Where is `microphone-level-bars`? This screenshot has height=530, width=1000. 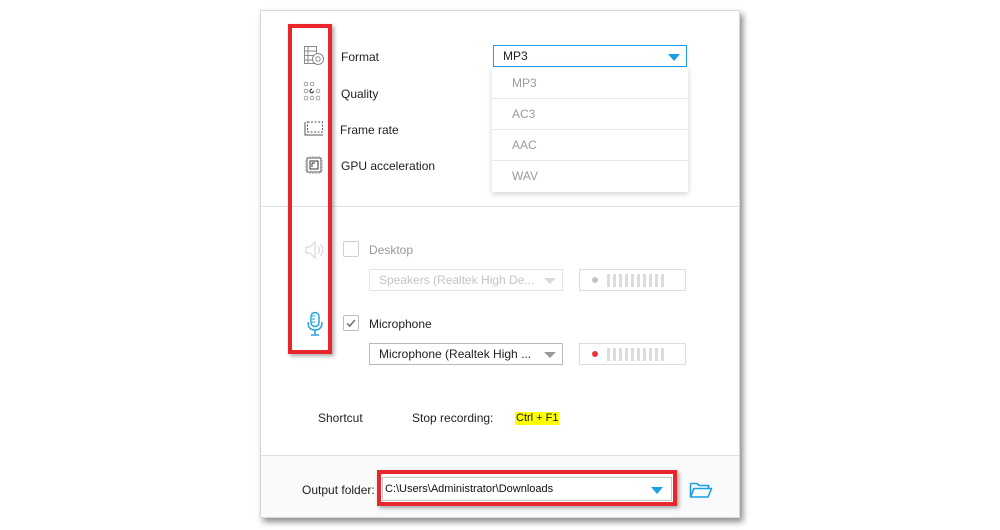 microphone-level-bars is located at coordinates (635, 354).